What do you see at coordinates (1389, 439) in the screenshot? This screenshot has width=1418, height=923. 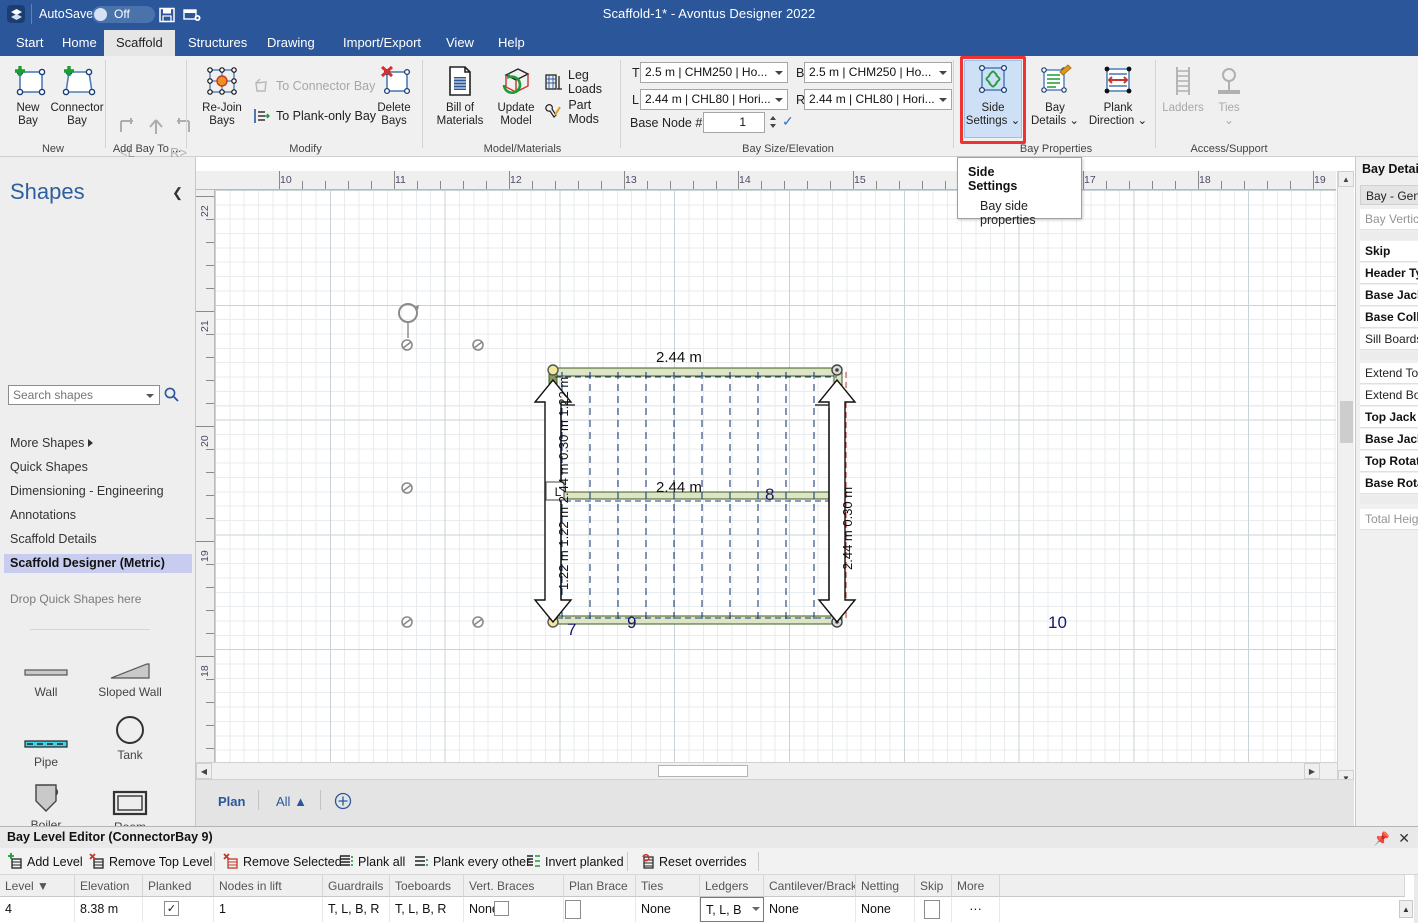 I see `bay-details-row-base-jack-height: Base Jack H` at bounding box center [1389, 439].